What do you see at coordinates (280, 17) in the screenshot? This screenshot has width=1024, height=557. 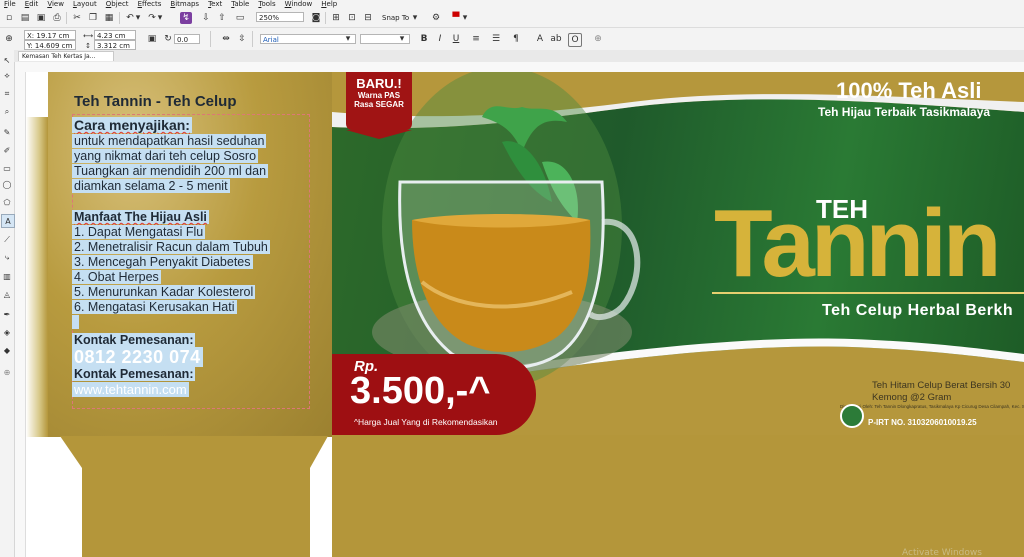 I see `zoom-level-select: 250%` at bounding box center [280, 17].